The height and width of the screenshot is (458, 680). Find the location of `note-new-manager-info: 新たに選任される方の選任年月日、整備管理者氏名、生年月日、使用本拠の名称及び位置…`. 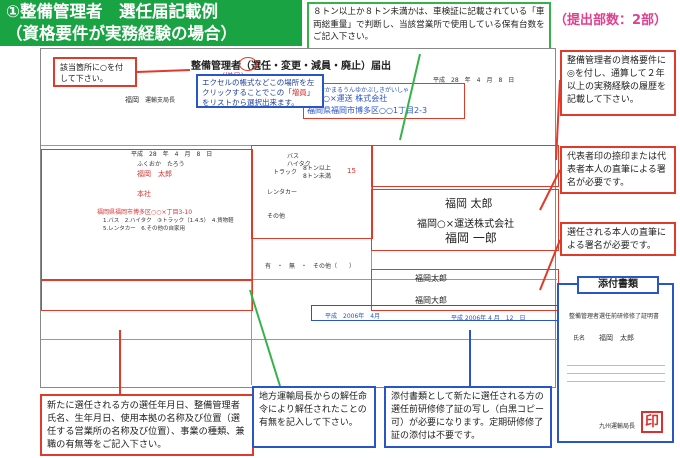

note-new-manager-info: 新たに選任される方の選任年月日、整備管理者氏名、生年月日、使用本拠の名称及び位置… is located at coordinates (147, 425).